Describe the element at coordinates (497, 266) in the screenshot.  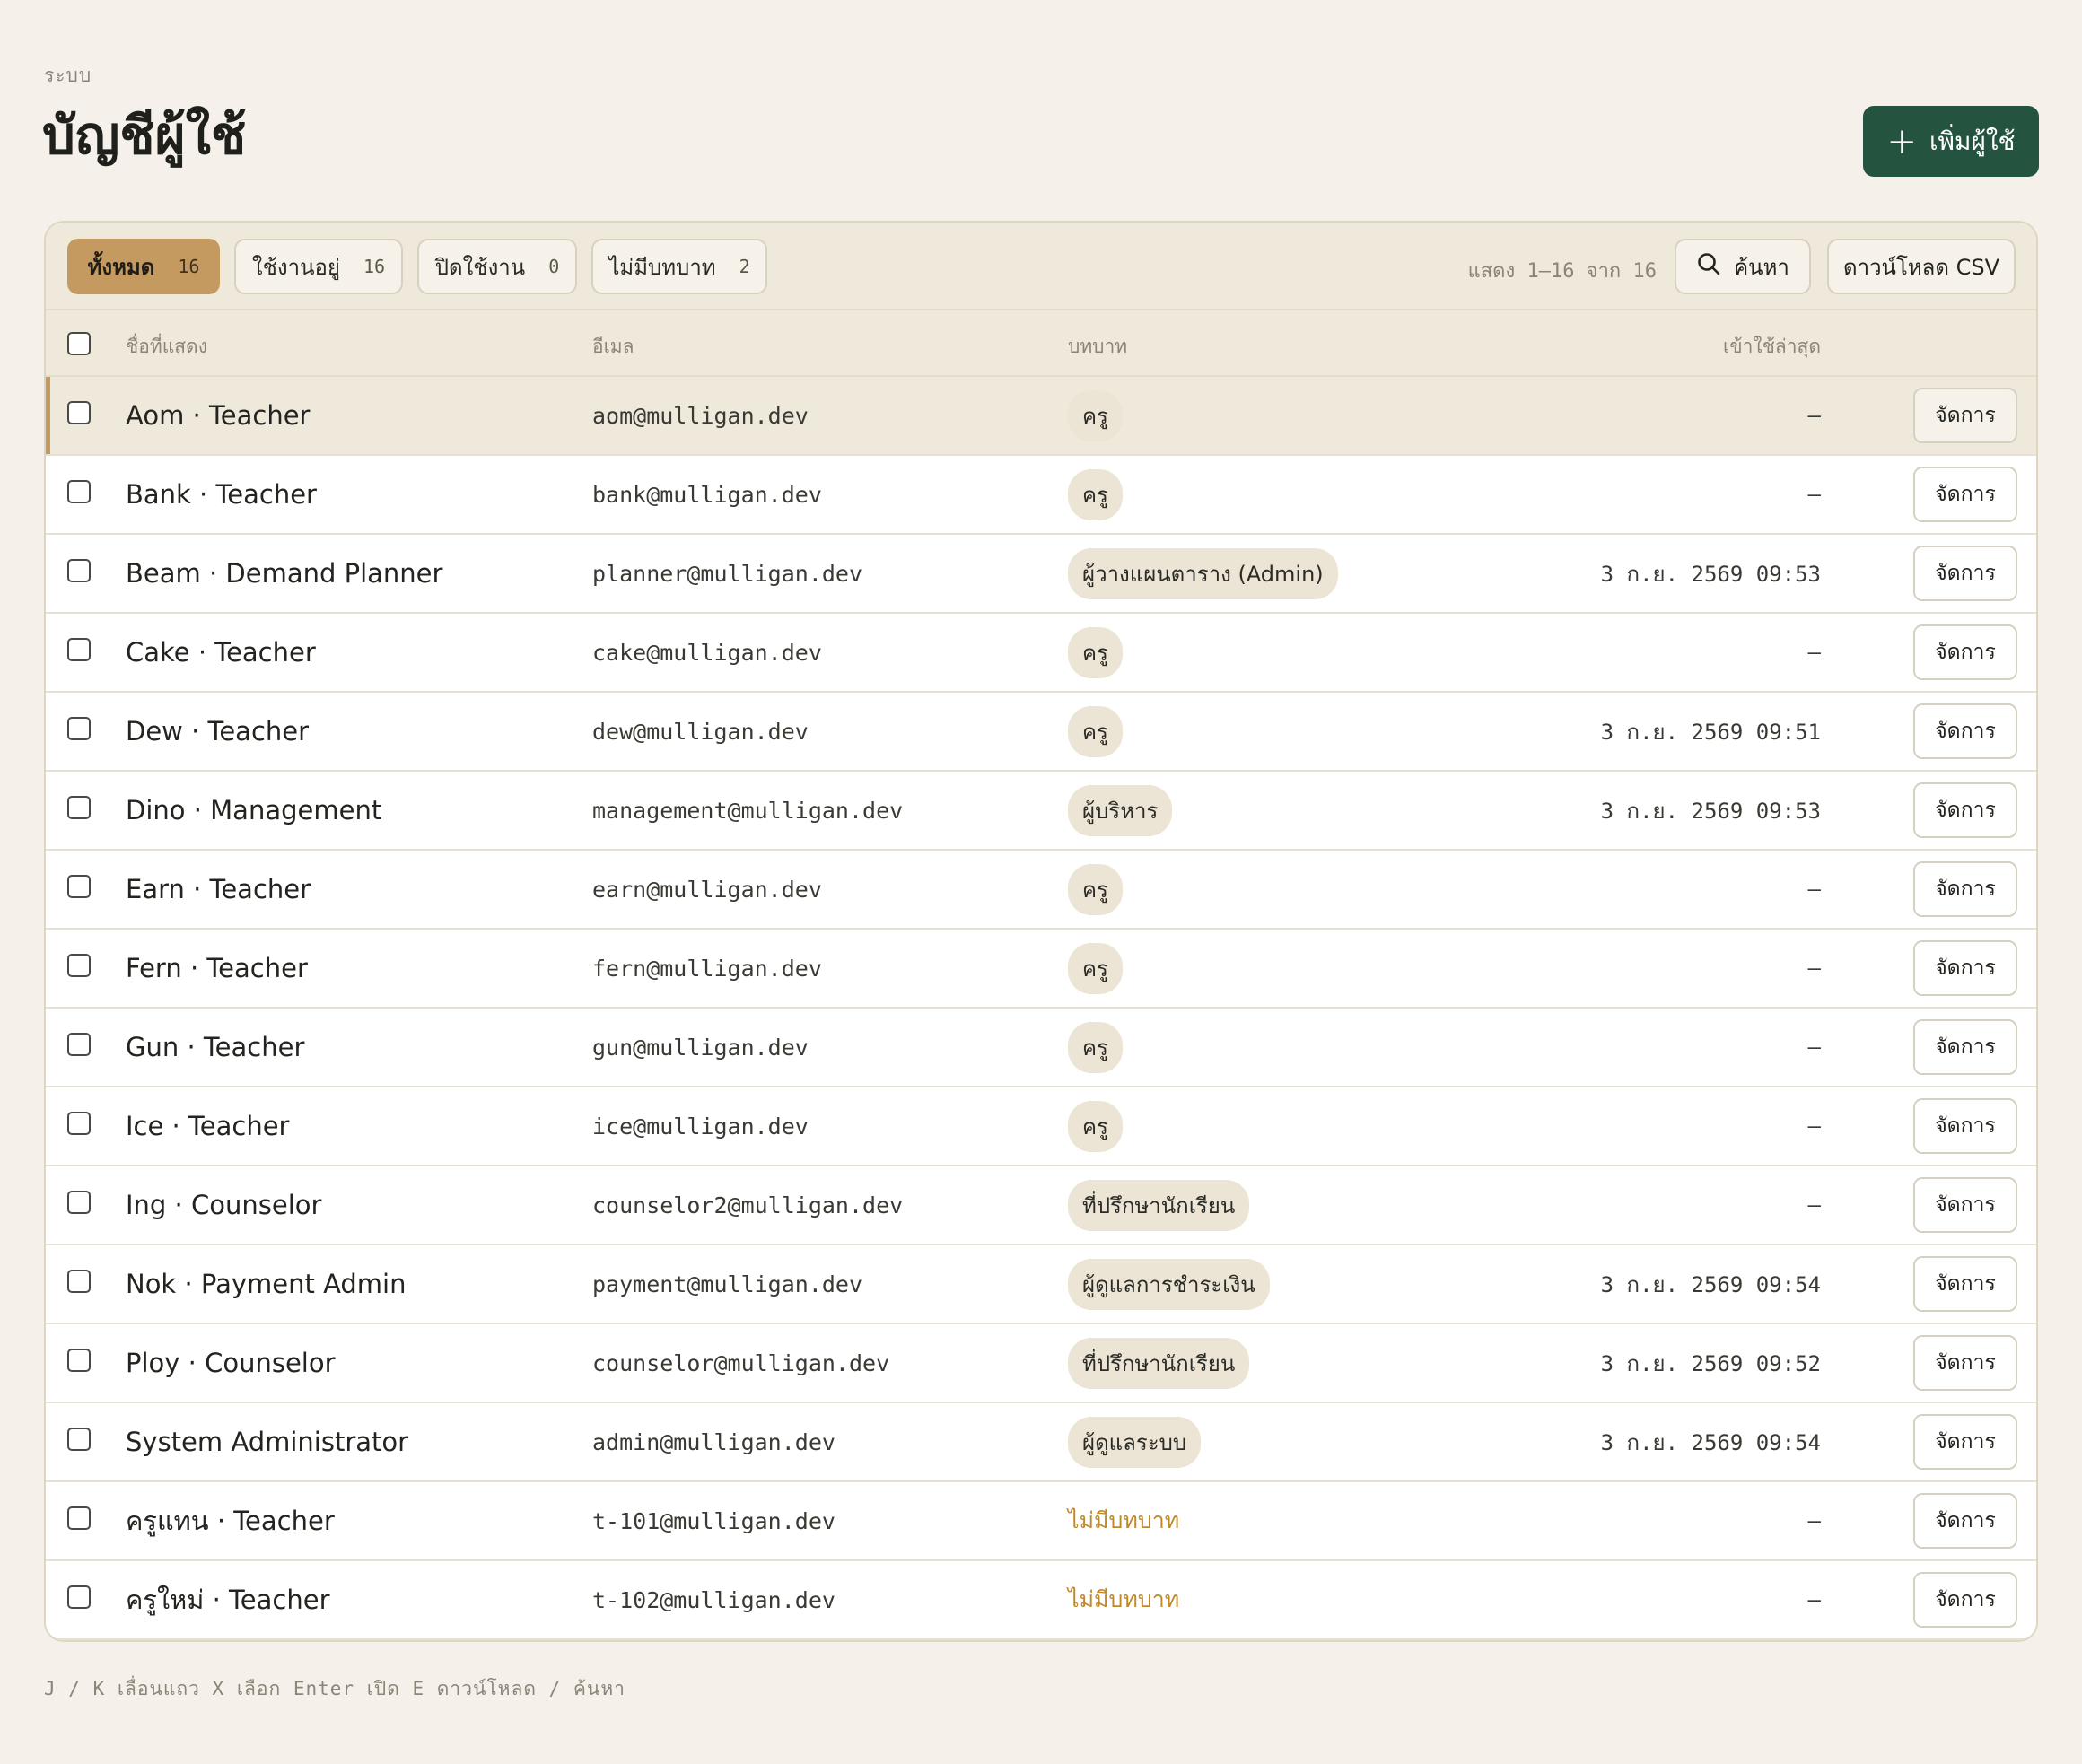
I see `tab-disabled: ปิดใช้งาน 0` at that location.